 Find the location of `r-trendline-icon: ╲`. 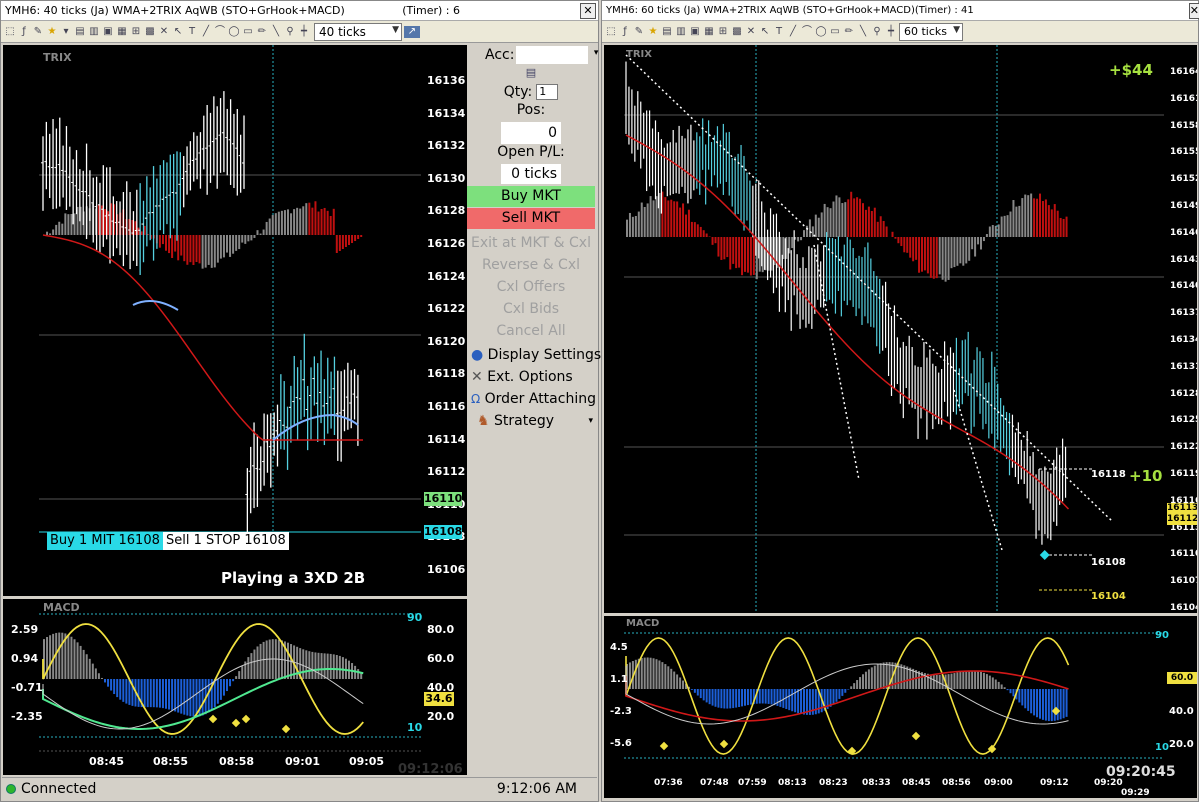

r-trendline-icon: ╲ is located at coordinates (863, 32).